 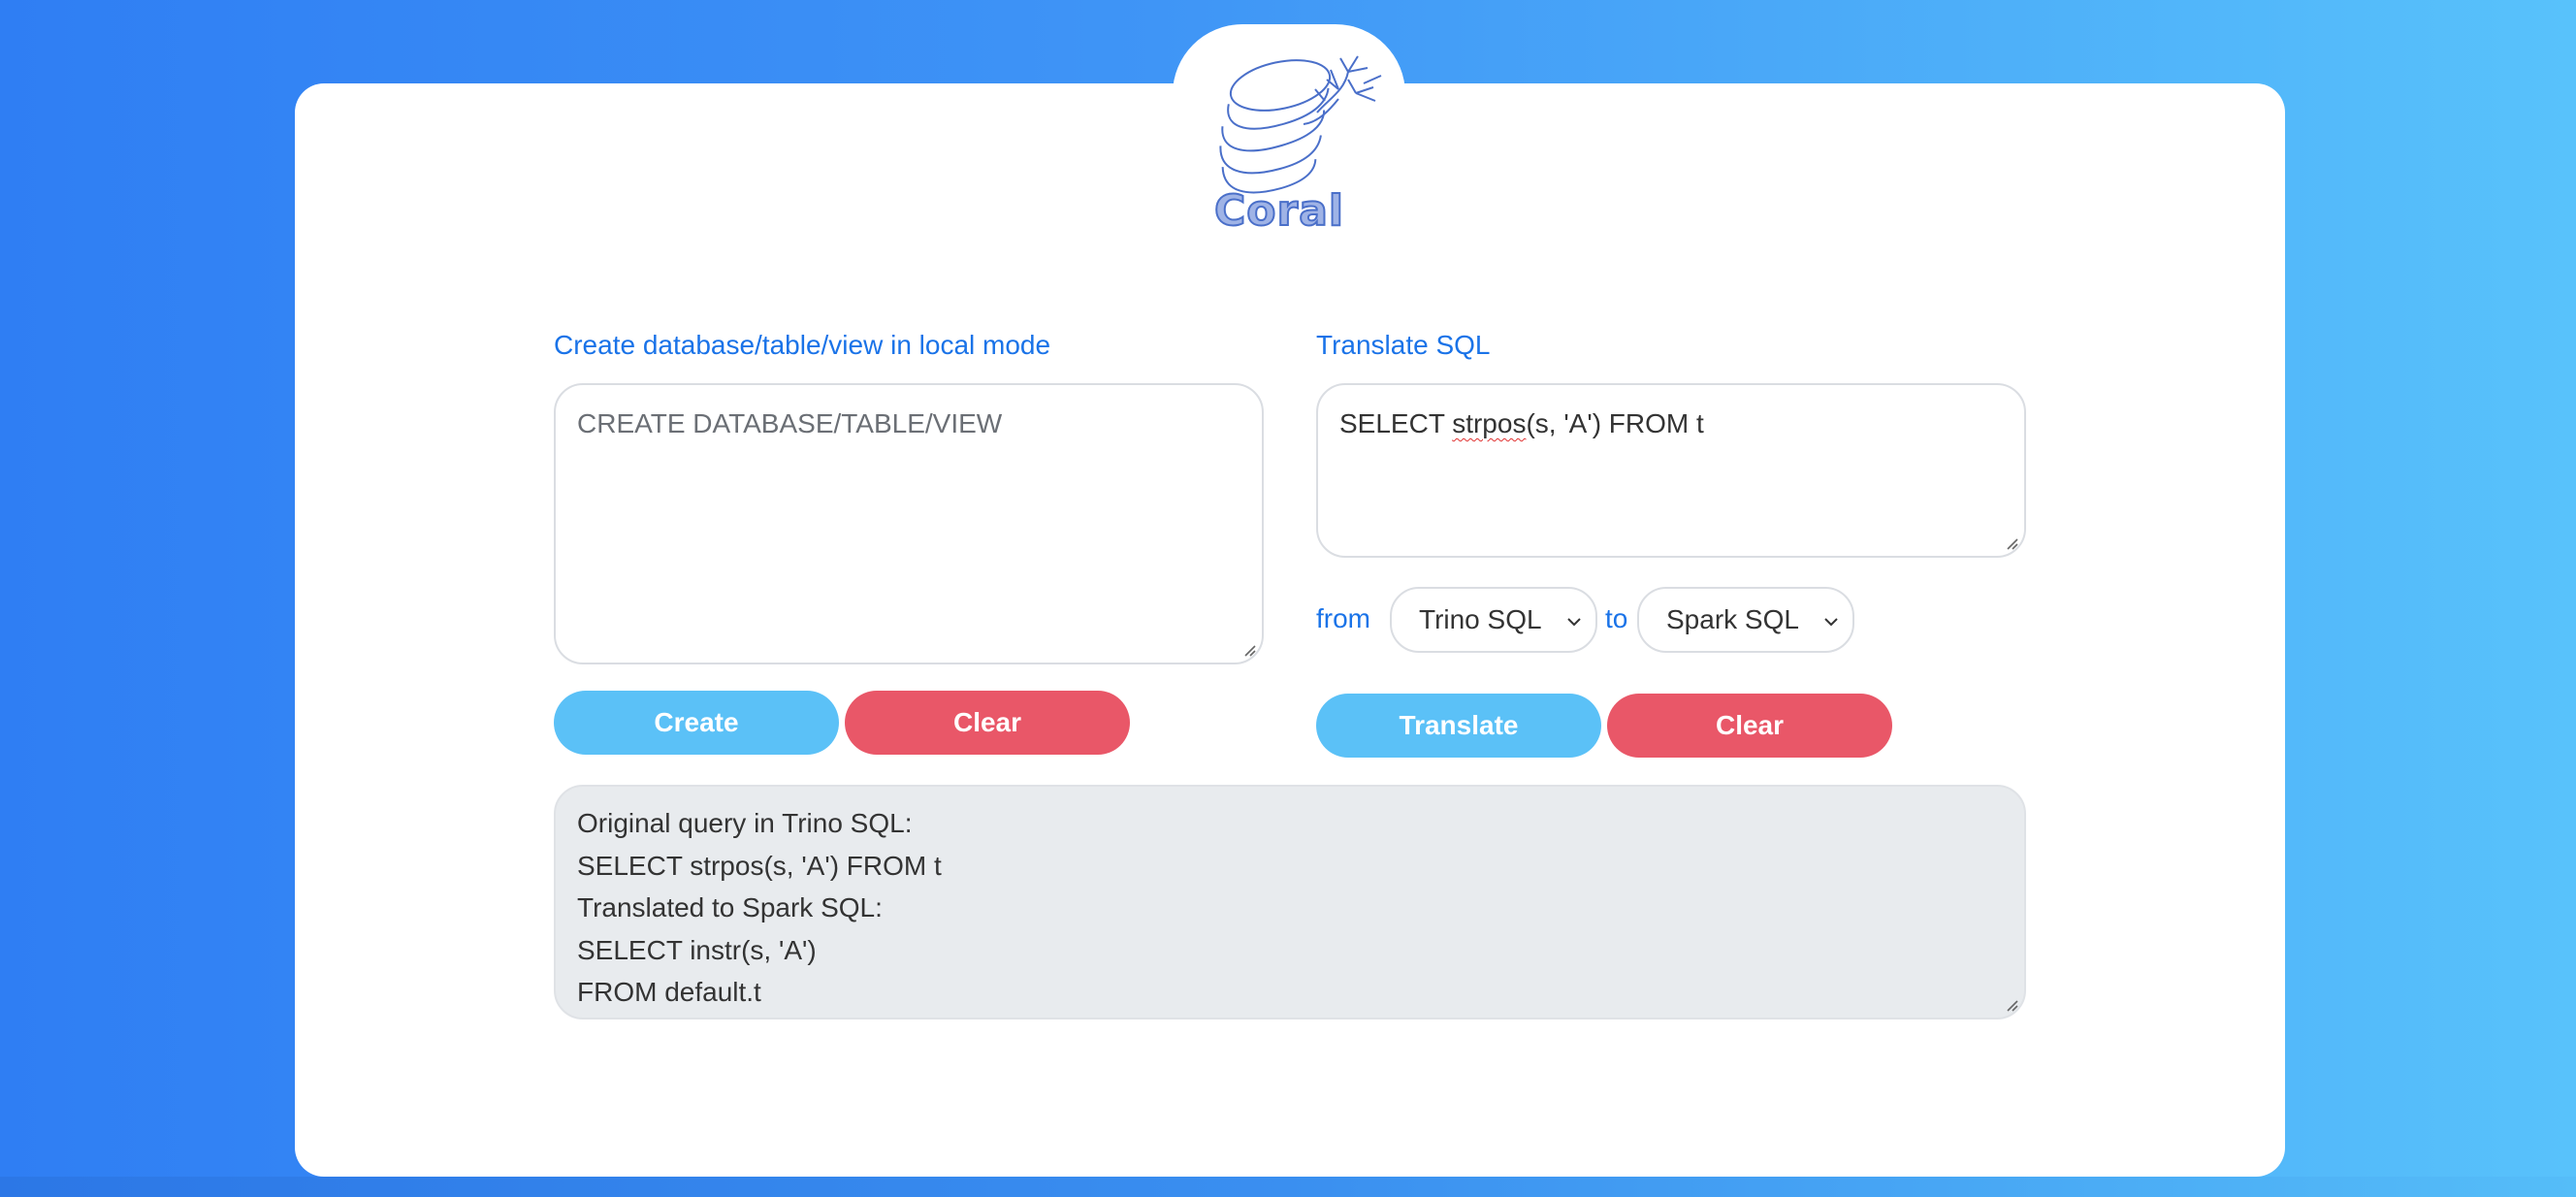 What do you see at coordinates (730, 907) in the screenshot?
I see `output-line: Translated to Spark SQL:` at bounding box center [730, 907].